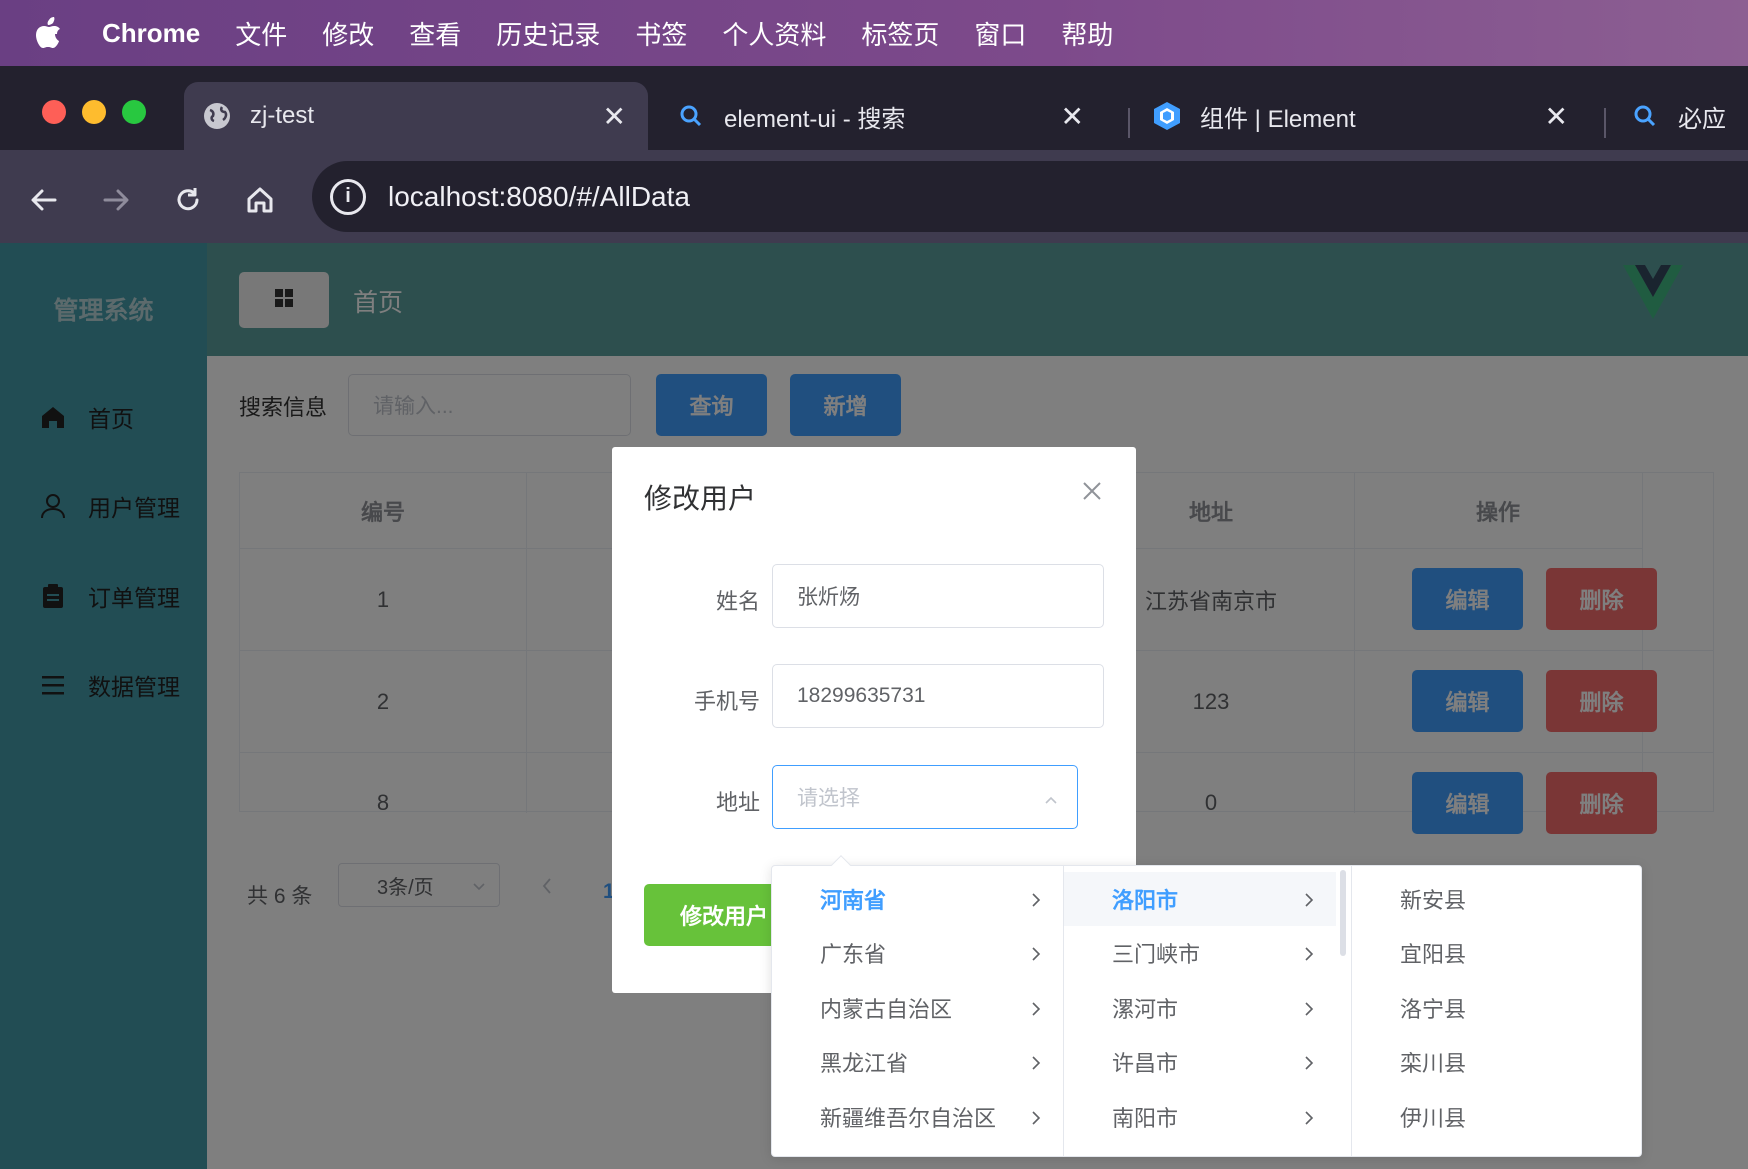 The width and height of the screenshot is (1748, 1169). What do you see at coordinates (917, 1008) in the screenshot?
I see `cascader-option-province: 内蒙古自治区` at bounding box center [917, 1008].